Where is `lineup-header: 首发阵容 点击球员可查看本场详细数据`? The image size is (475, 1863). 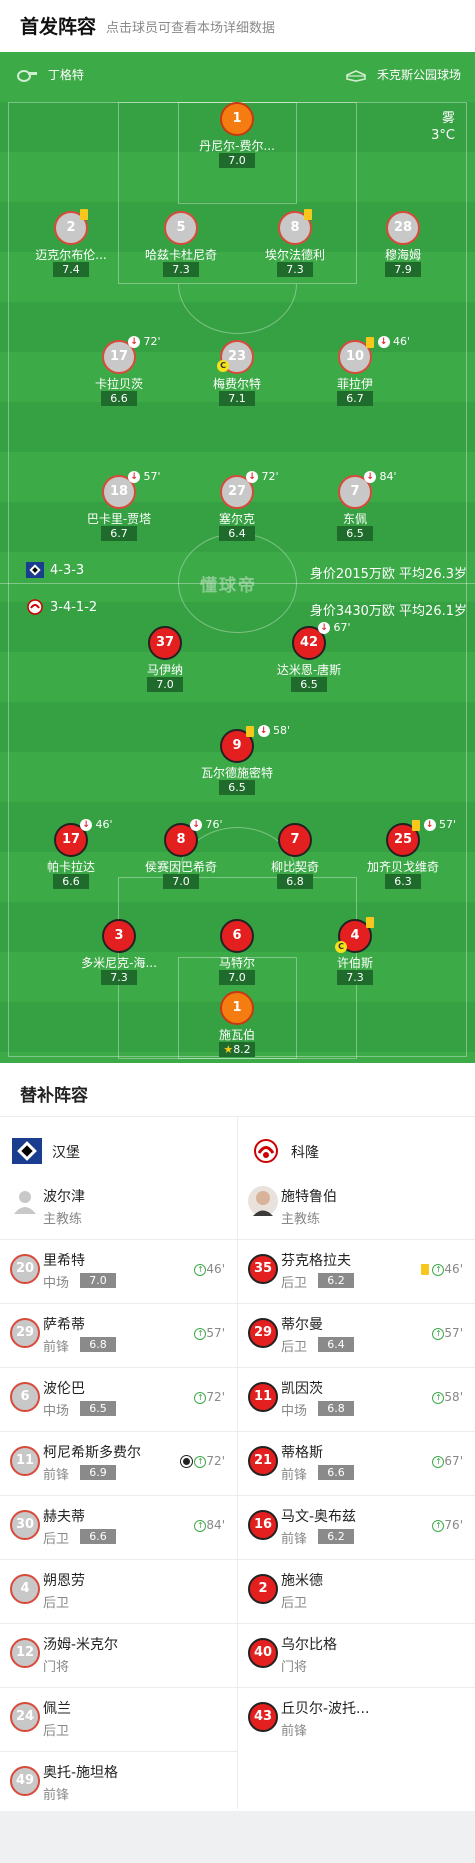 lineup-header: 首发阵容 点击球员可查看本场详细数据 is located at coordinates (237, 26).